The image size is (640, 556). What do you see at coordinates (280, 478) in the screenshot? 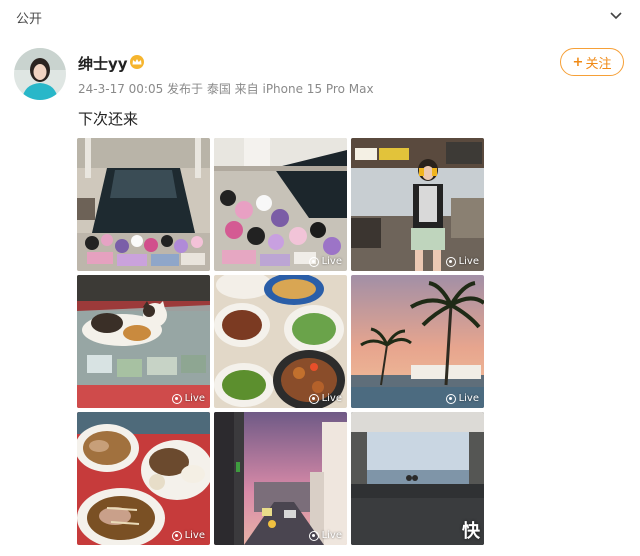
I see `photo-street-at-dusk: Live` at bounding box center [280, 478].